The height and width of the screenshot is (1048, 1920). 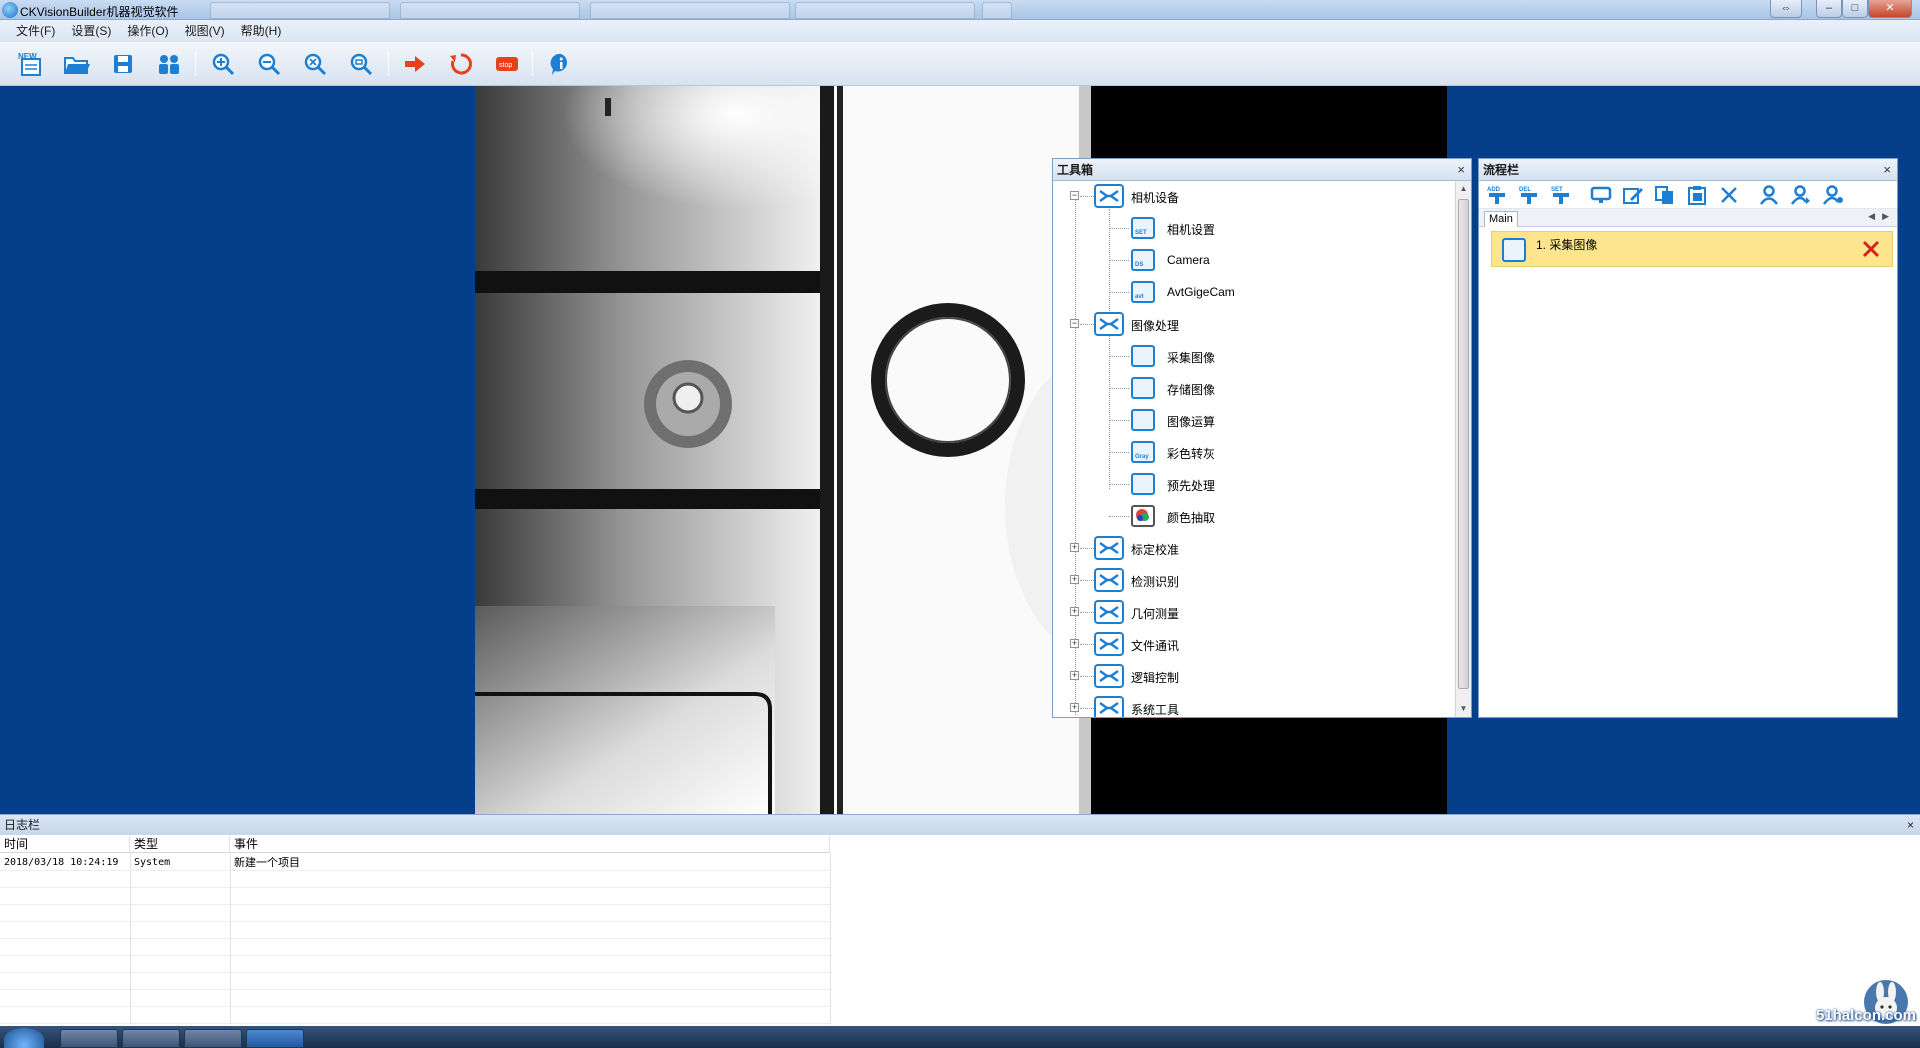 What do you see at coordinates (147, 31) in the screenshot?
I see `menu-operate: 操作(O)` at bounding box center [147, 31].